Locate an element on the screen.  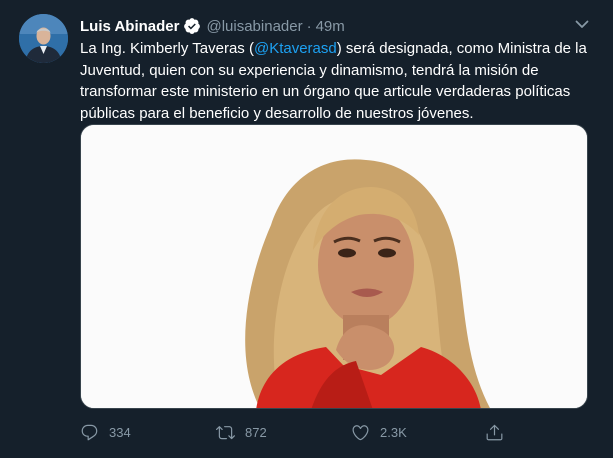
like-button: 2.3K is located at coordinates (379, 432).